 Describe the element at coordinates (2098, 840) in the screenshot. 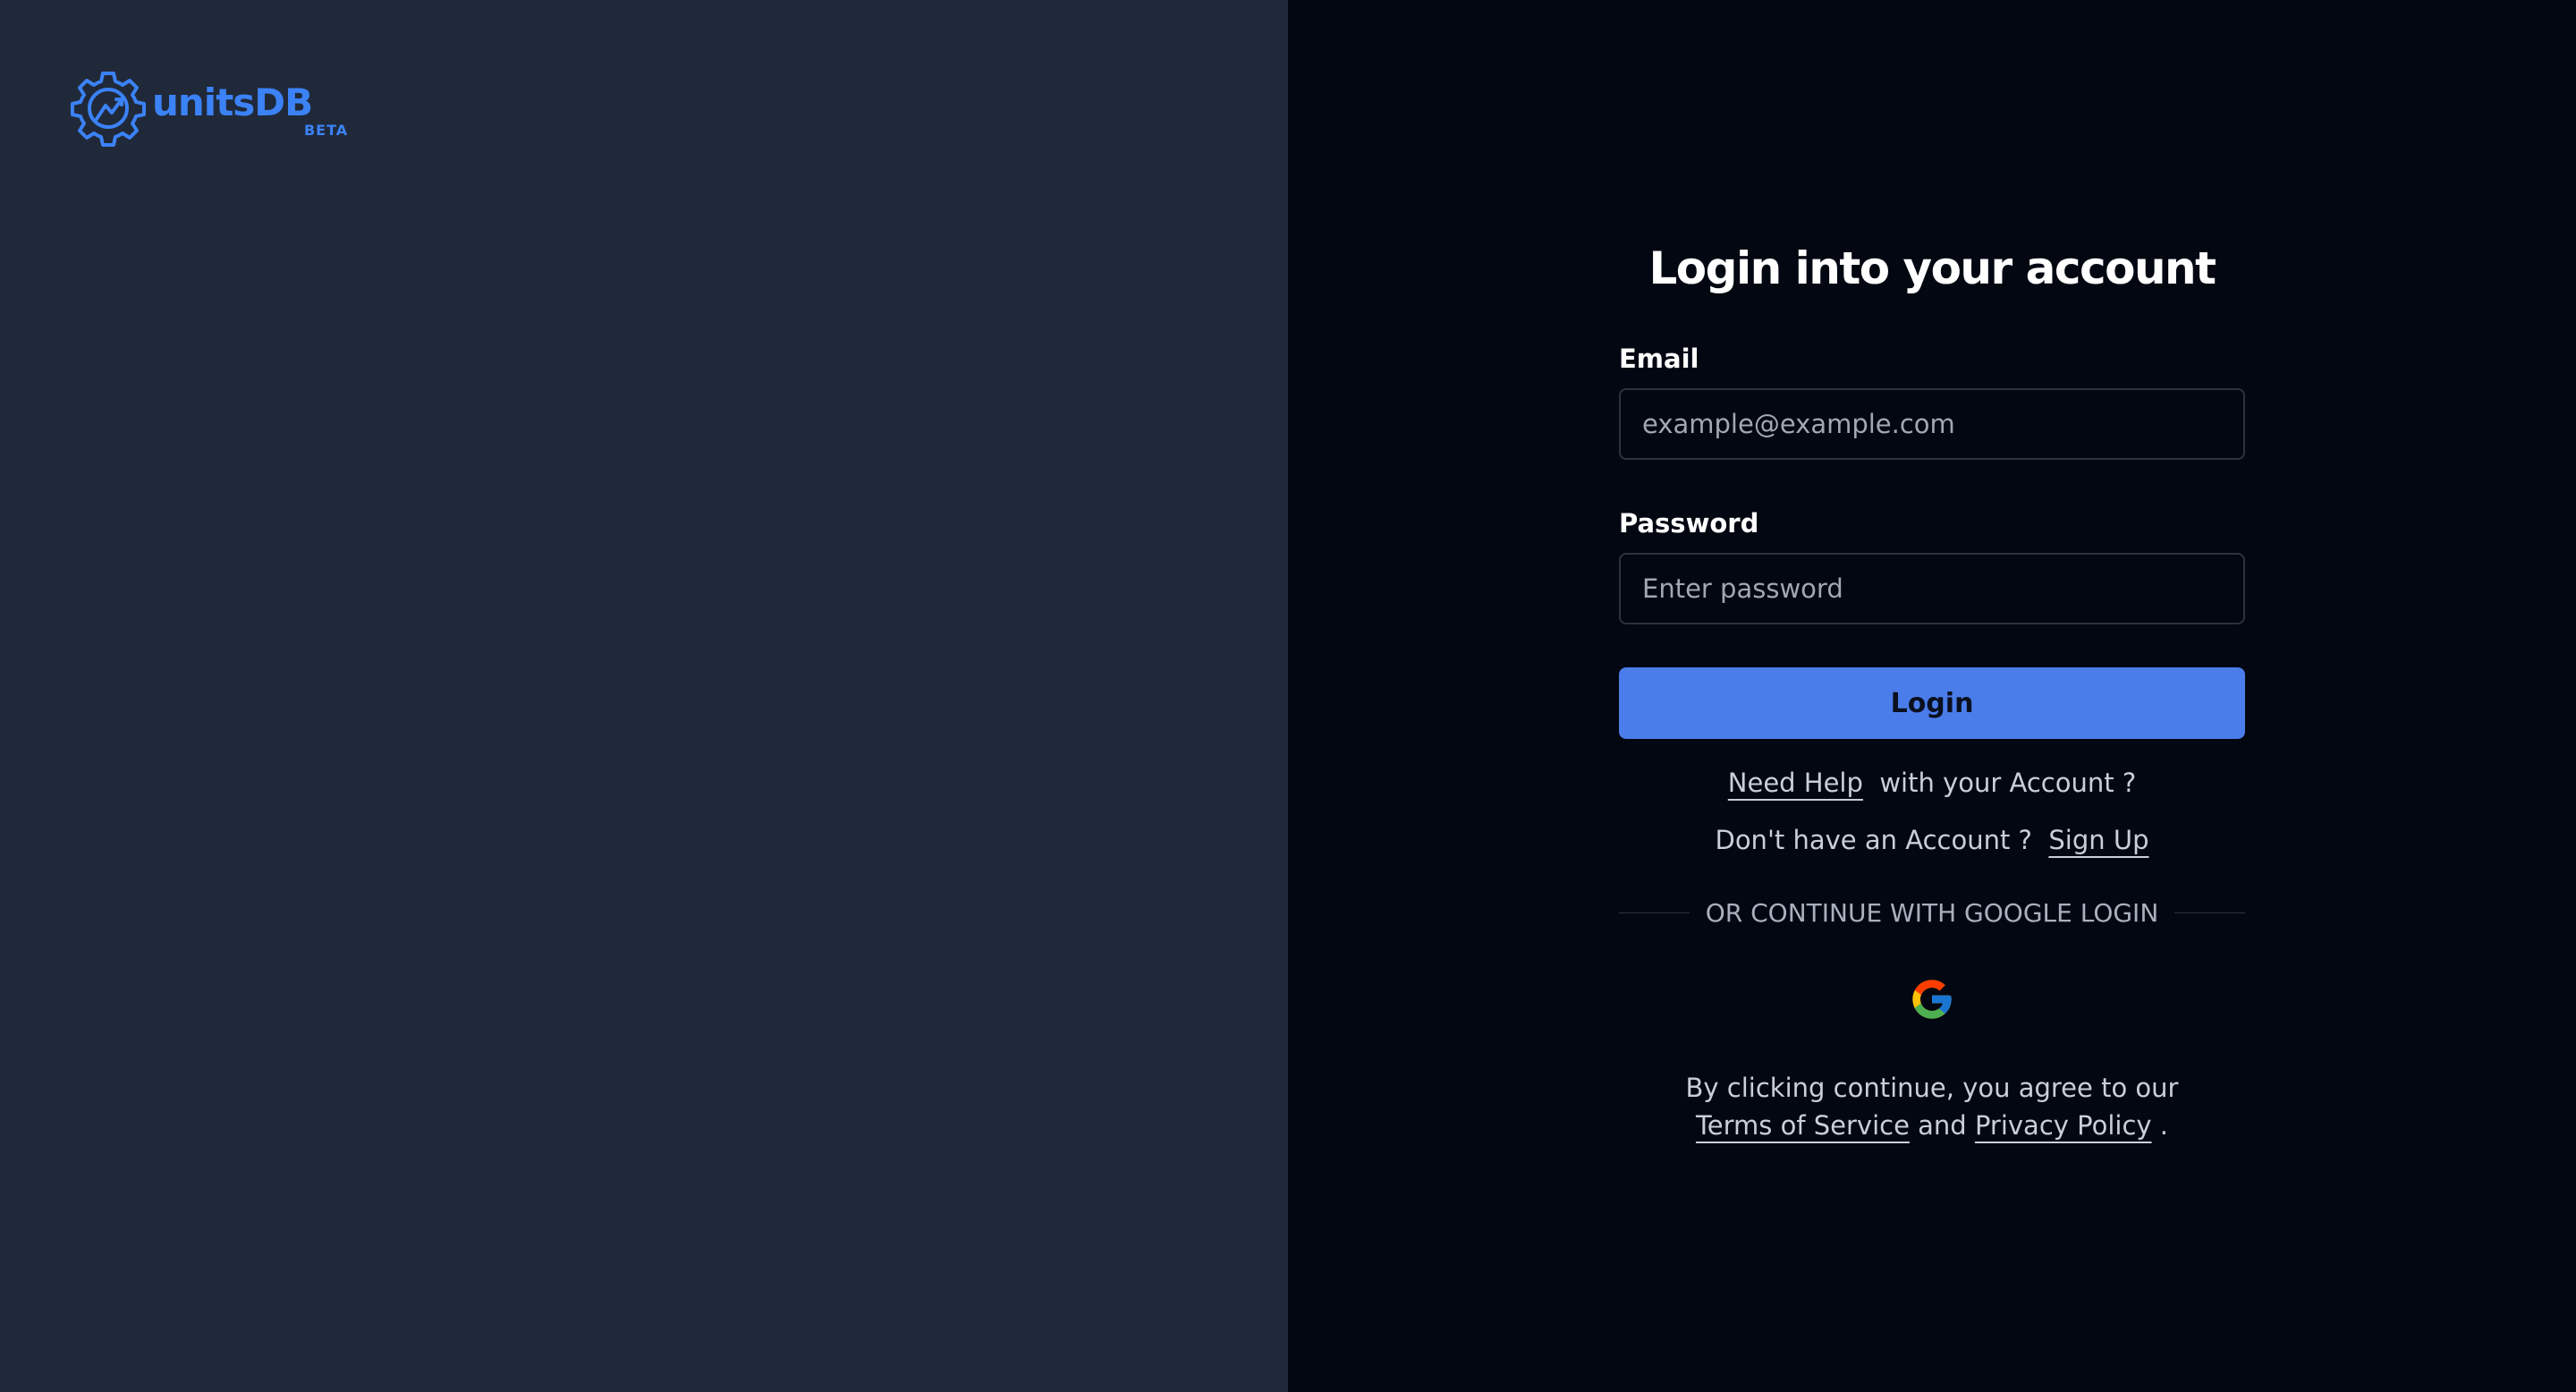

I see `sign-up-link: Sign Up` at that location.